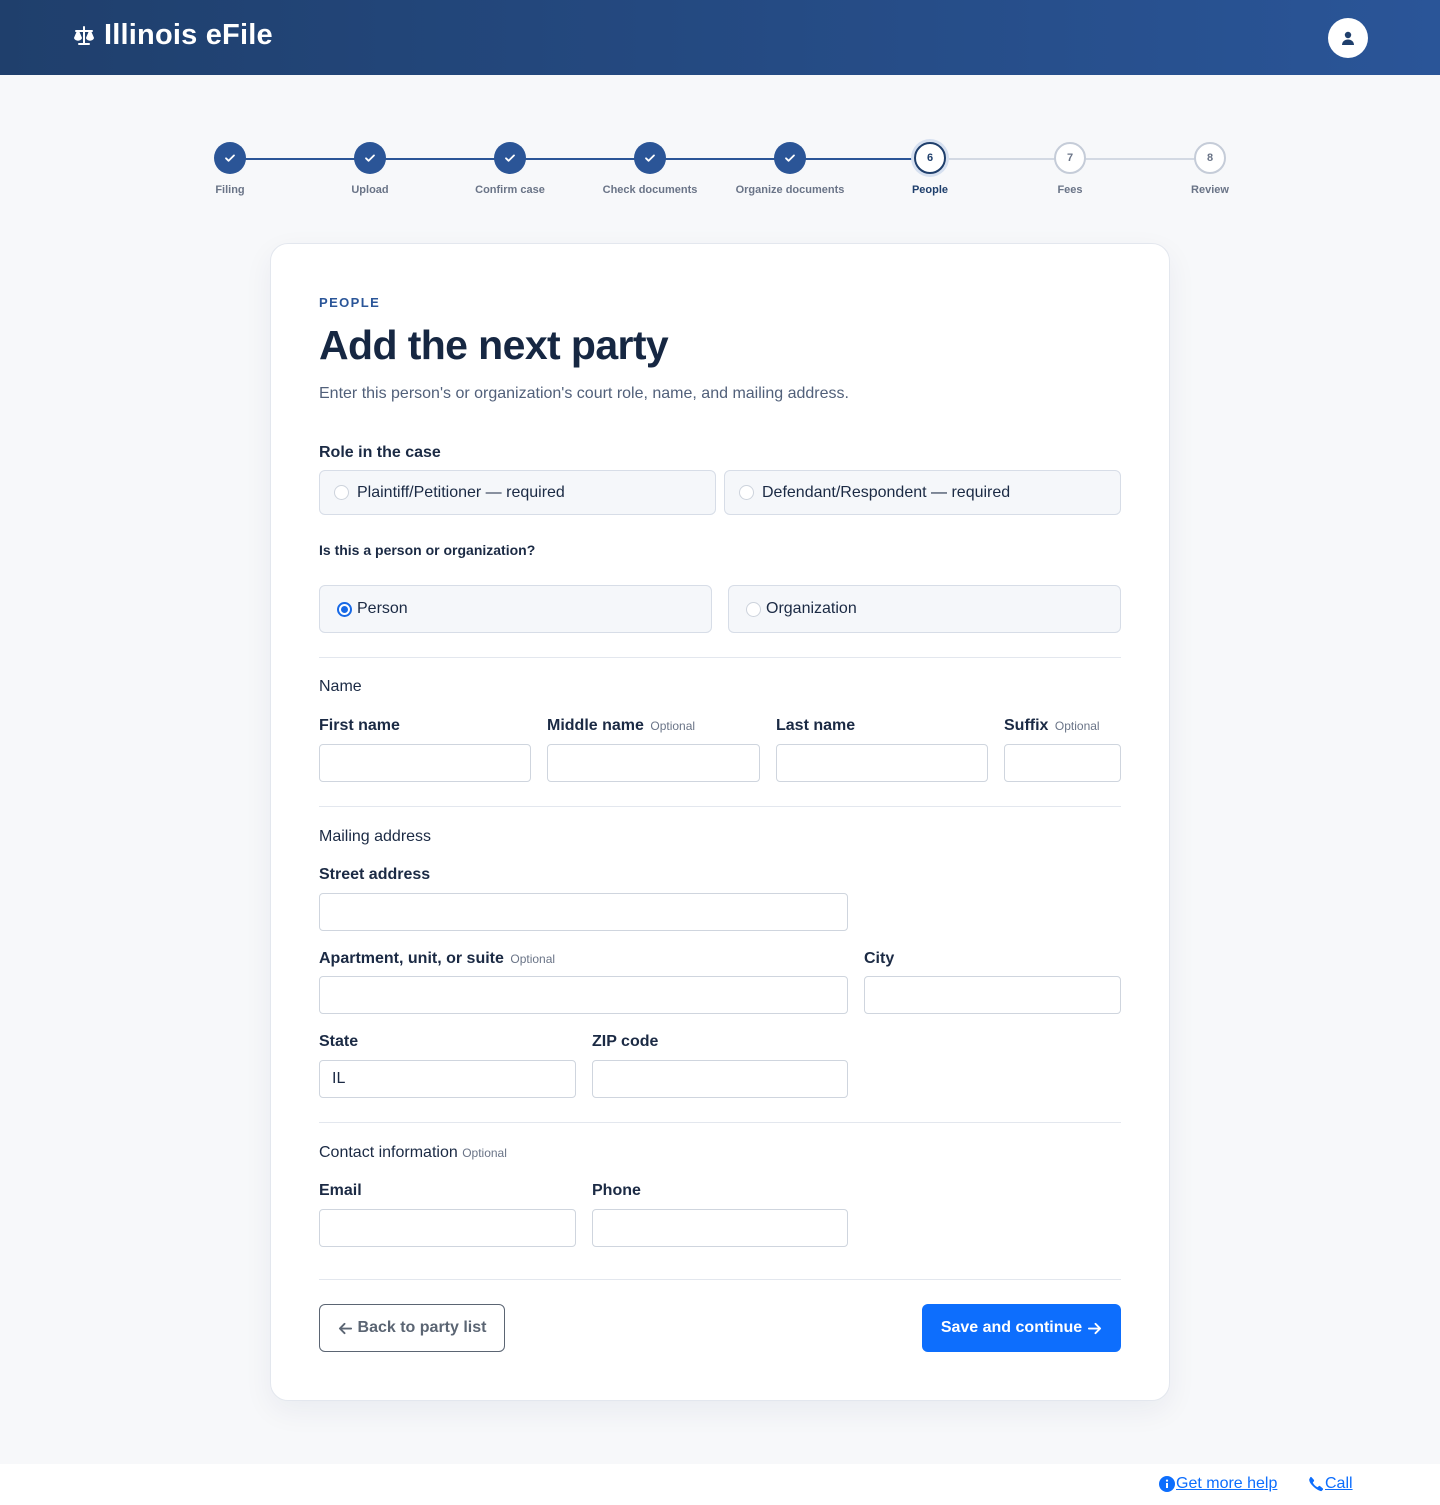  I want to click on state-input, so click(447, 1079).